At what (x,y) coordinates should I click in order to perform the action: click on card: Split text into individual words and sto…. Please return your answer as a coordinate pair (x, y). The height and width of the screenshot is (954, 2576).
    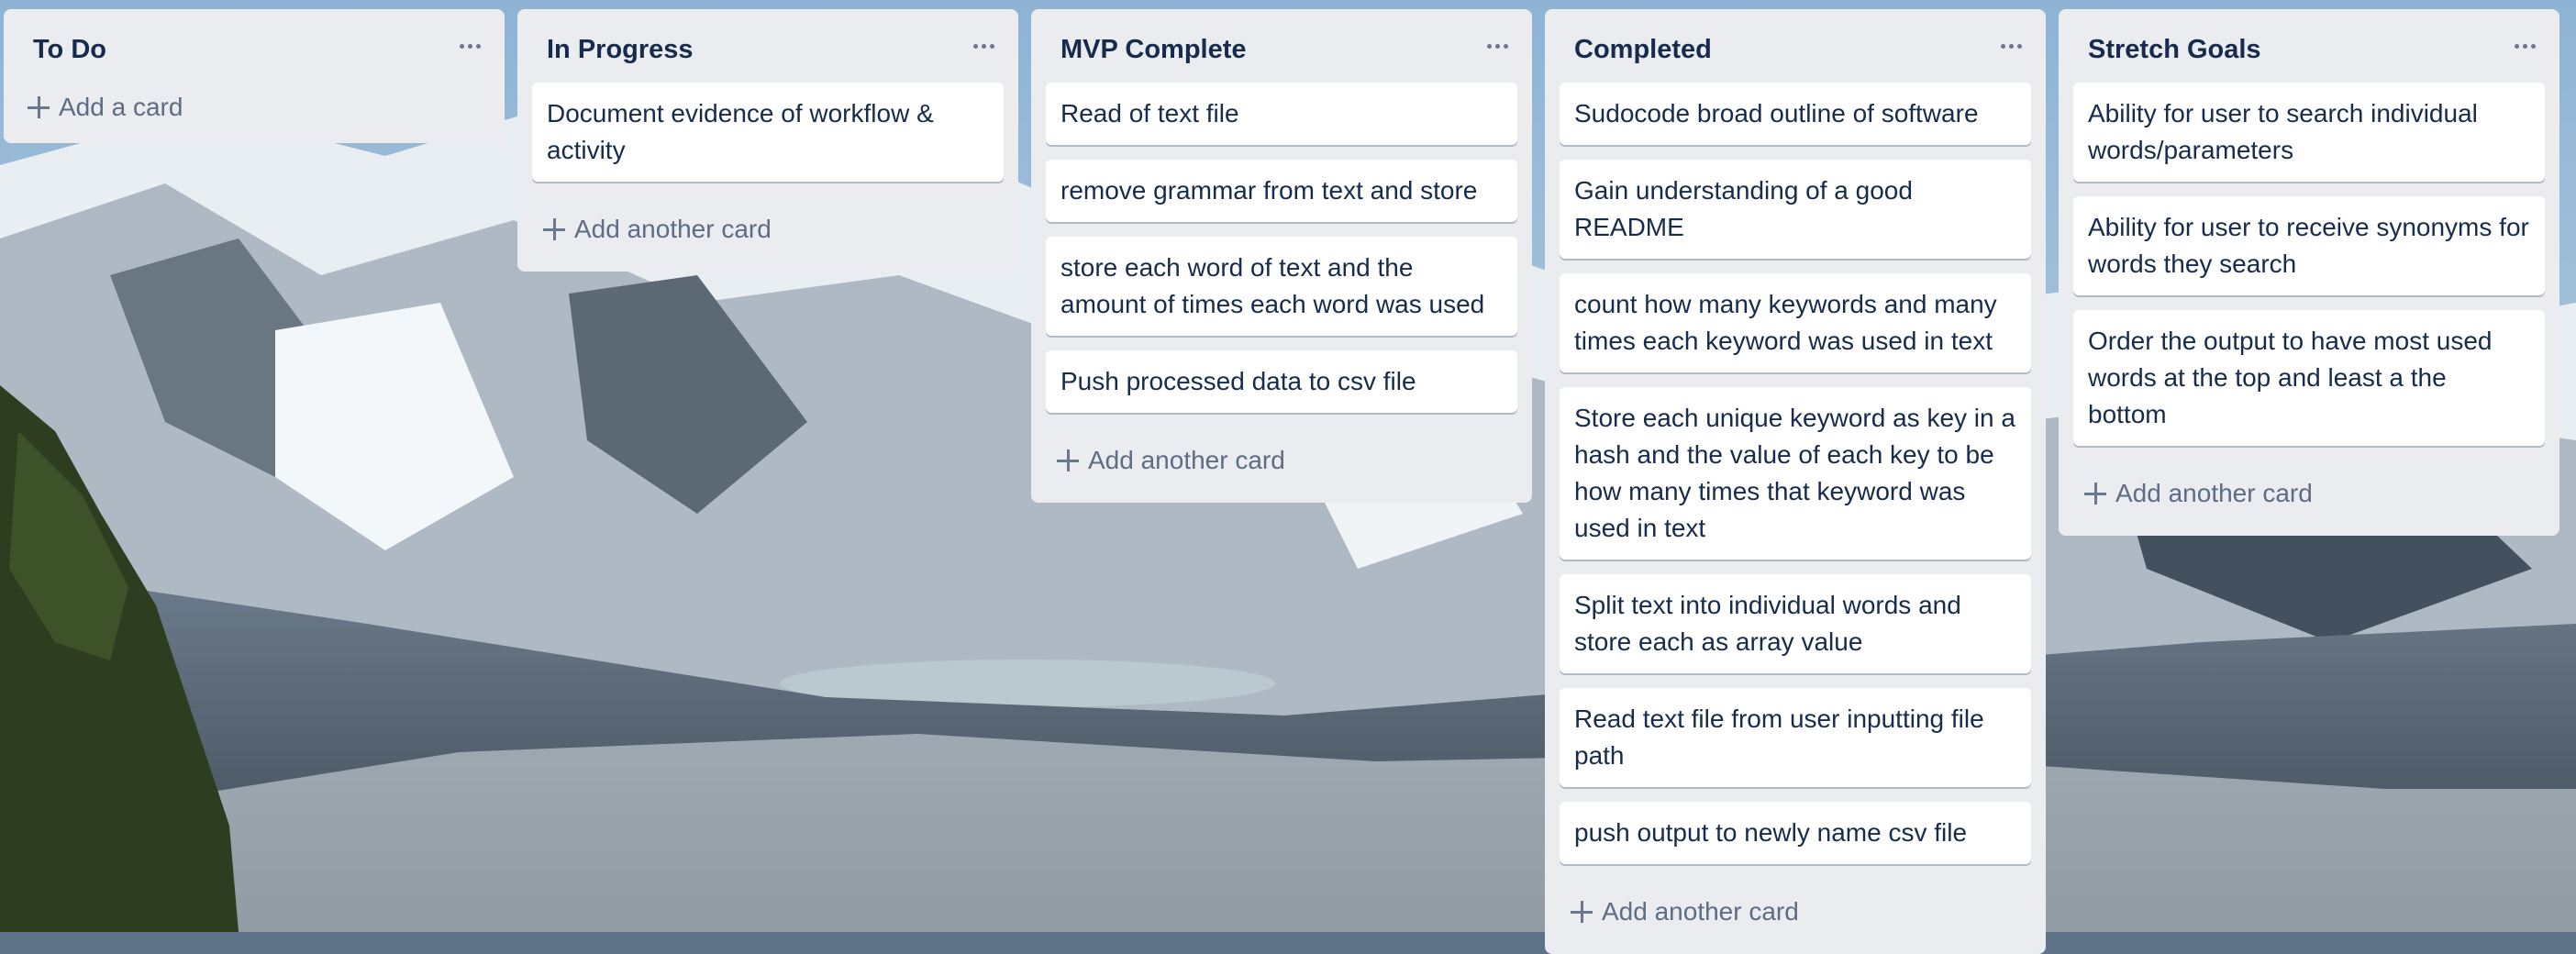
    Looking at the image, I should click on (1795, 623).